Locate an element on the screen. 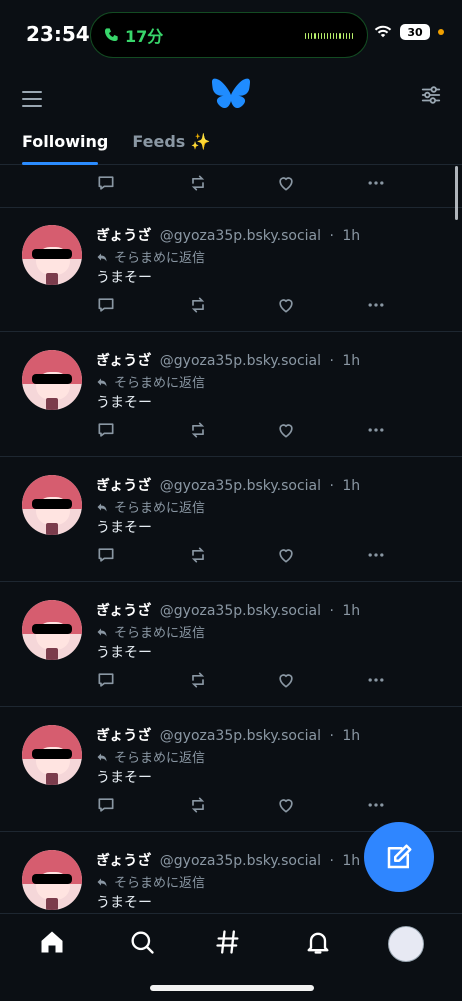  wifi-icon is located at coordinates (383, 31).